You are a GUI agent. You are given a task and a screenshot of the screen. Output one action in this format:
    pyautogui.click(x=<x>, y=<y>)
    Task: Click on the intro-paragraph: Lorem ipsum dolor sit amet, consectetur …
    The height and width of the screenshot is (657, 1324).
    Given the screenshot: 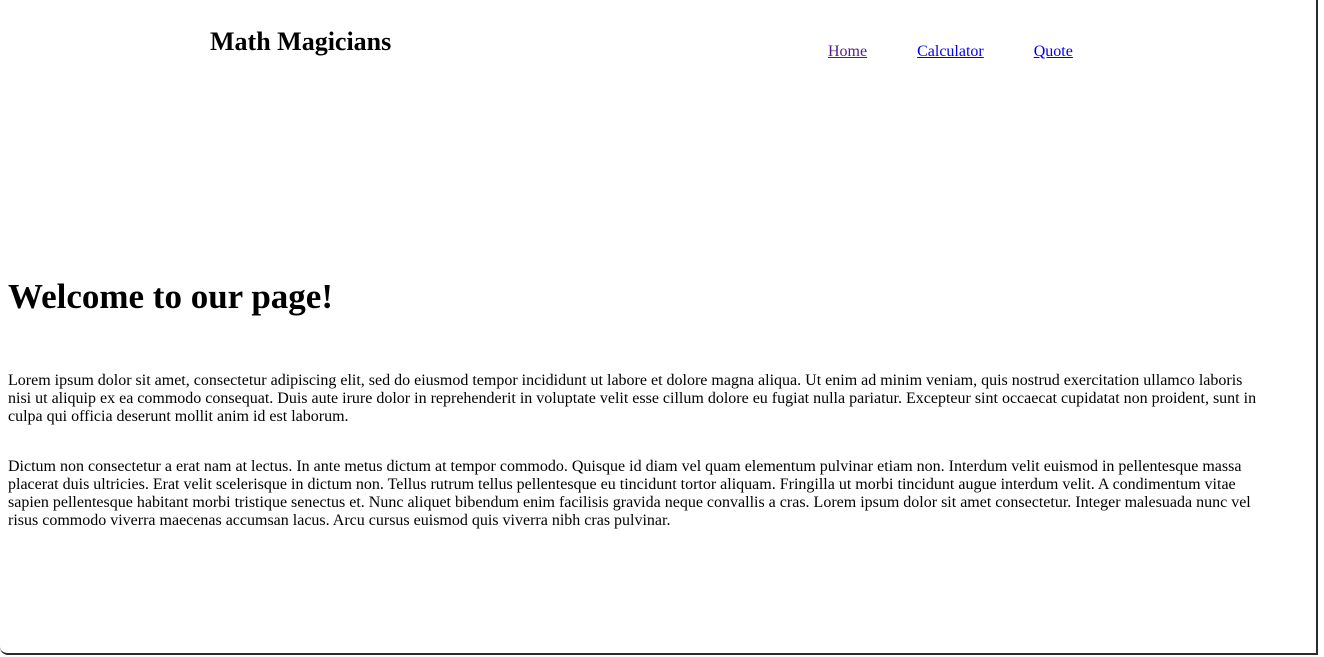 What is the action you would take?
    pyautogui.click(x=632, y=398)
    